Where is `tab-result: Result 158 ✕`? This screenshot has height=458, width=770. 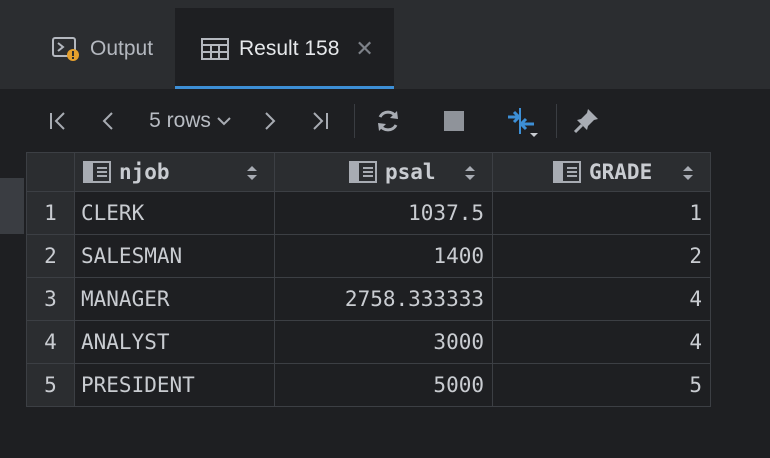 tab-result: Result 158 ✕ is located at coordinates (284, 49).